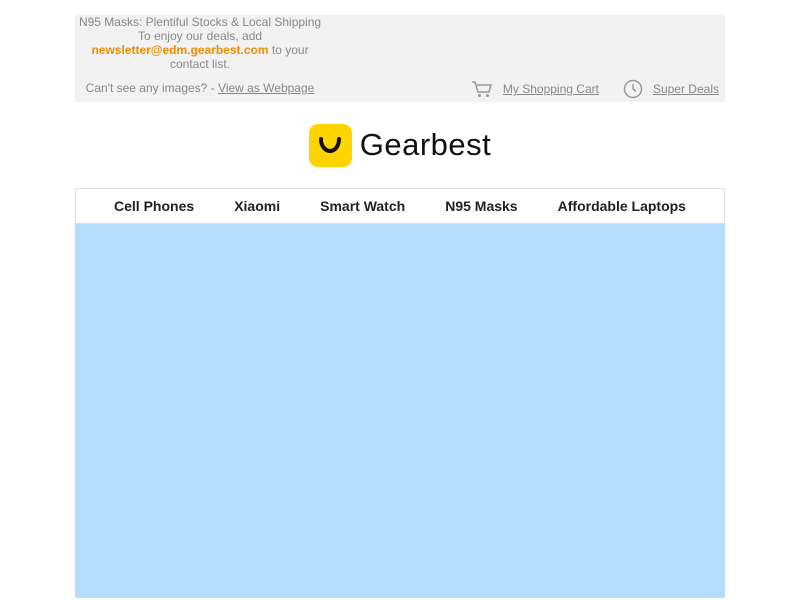  I want to click on view-as-webpage-link: View as Webpage, so click(266, 88).